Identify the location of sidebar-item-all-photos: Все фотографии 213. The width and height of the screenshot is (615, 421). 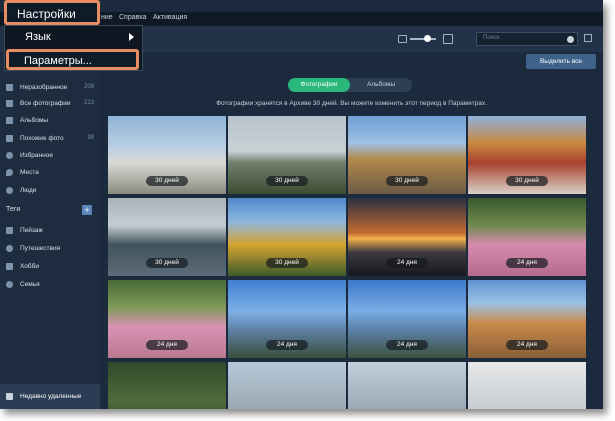
(50, 104).